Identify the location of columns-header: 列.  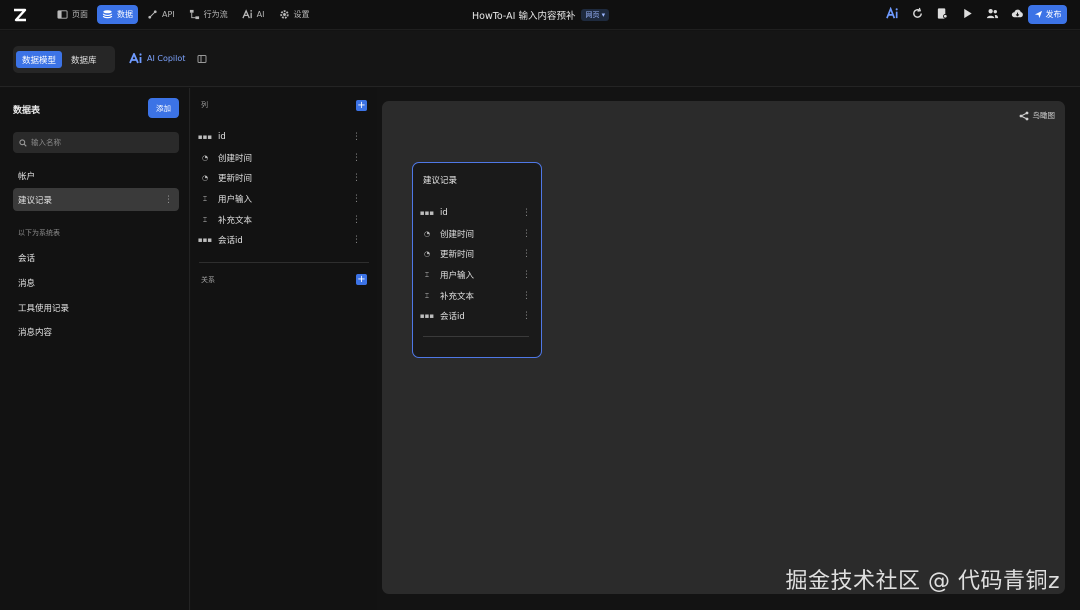
(204, 105).